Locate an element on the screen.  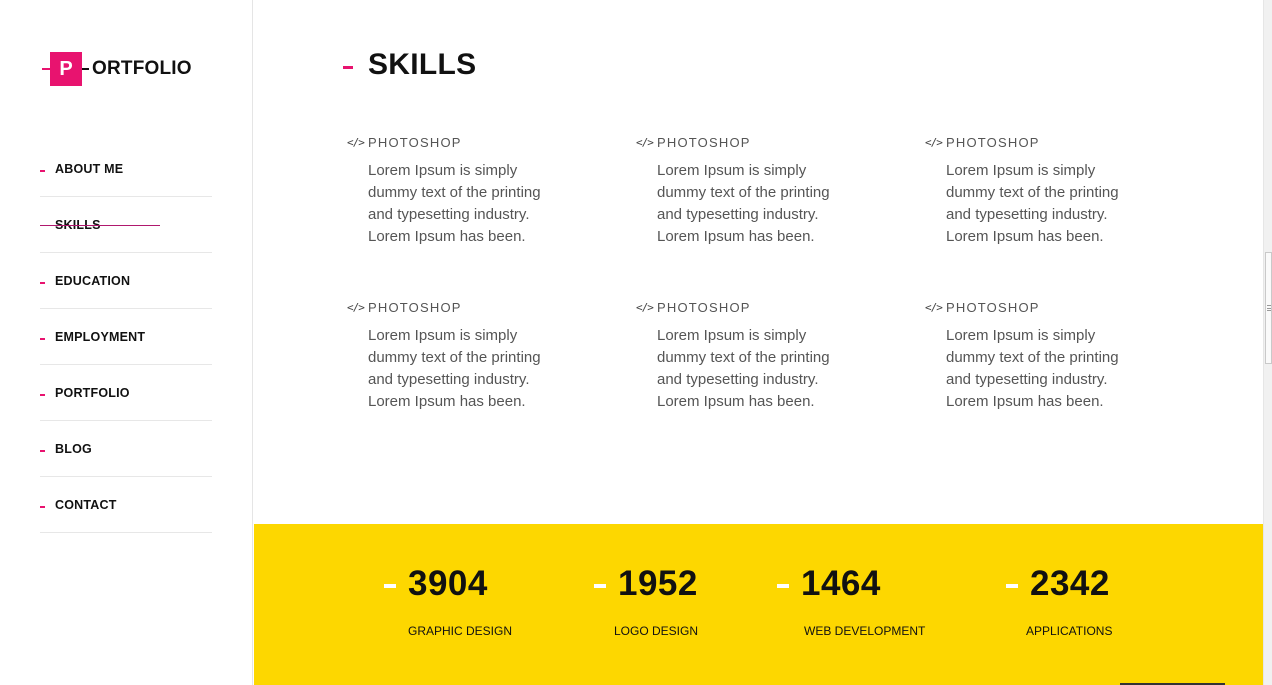
nav-label: BLOG is located at coordinates (73, 448).